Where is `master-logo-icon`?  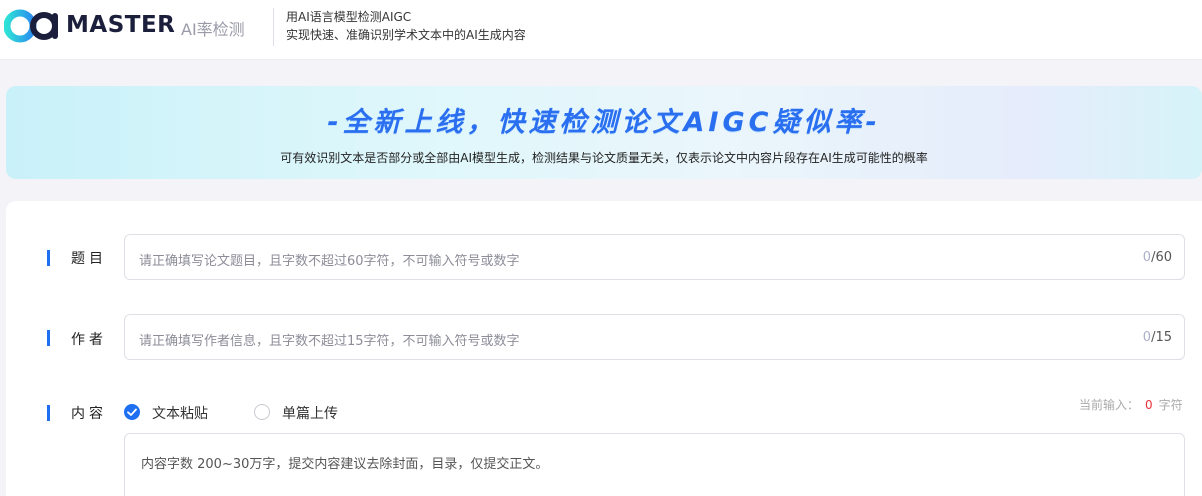
master-logo-icon is located at coordinates (33, 26).